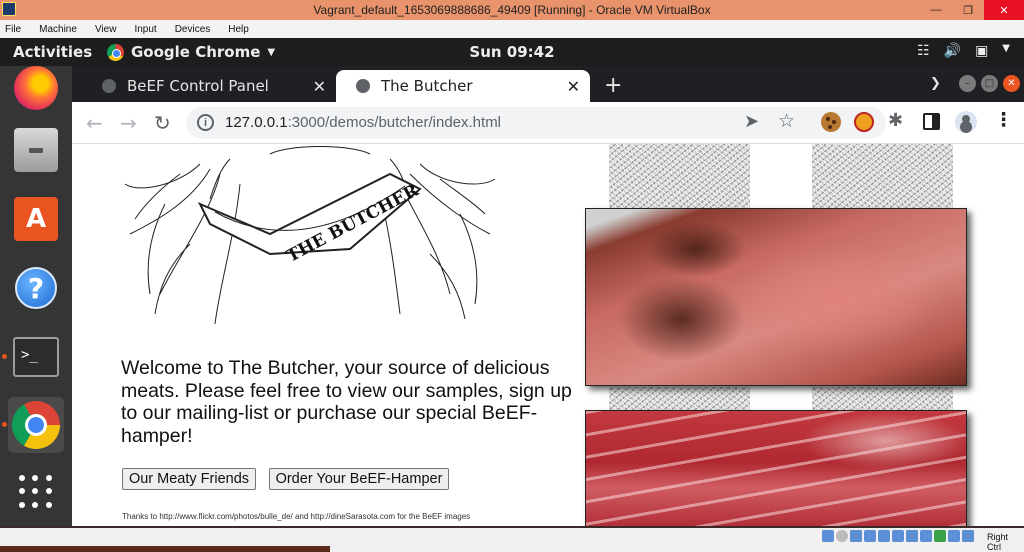 The image size is (1024, 552). I want to click on menu-input: Input, so click(145, 29).